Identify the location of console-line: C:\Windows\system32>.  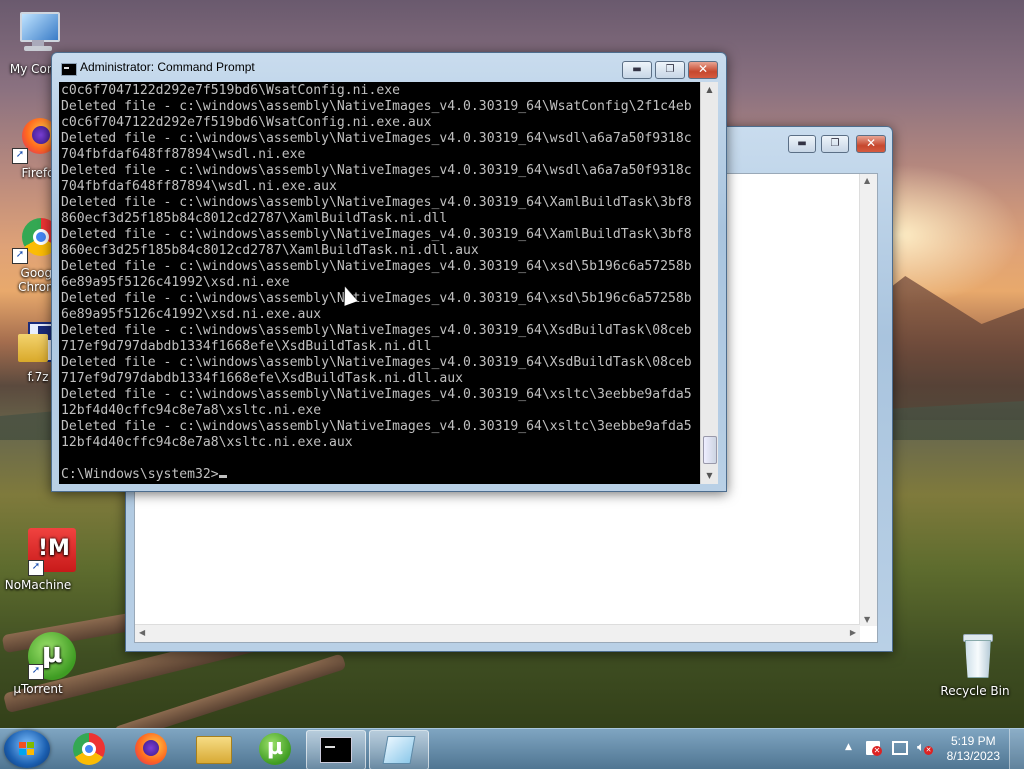
(140, 474).